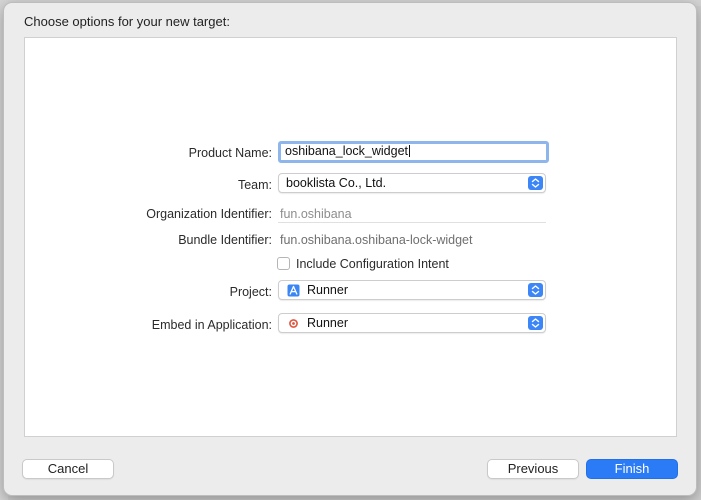  I want to click on text-caret, so click(410, 151).